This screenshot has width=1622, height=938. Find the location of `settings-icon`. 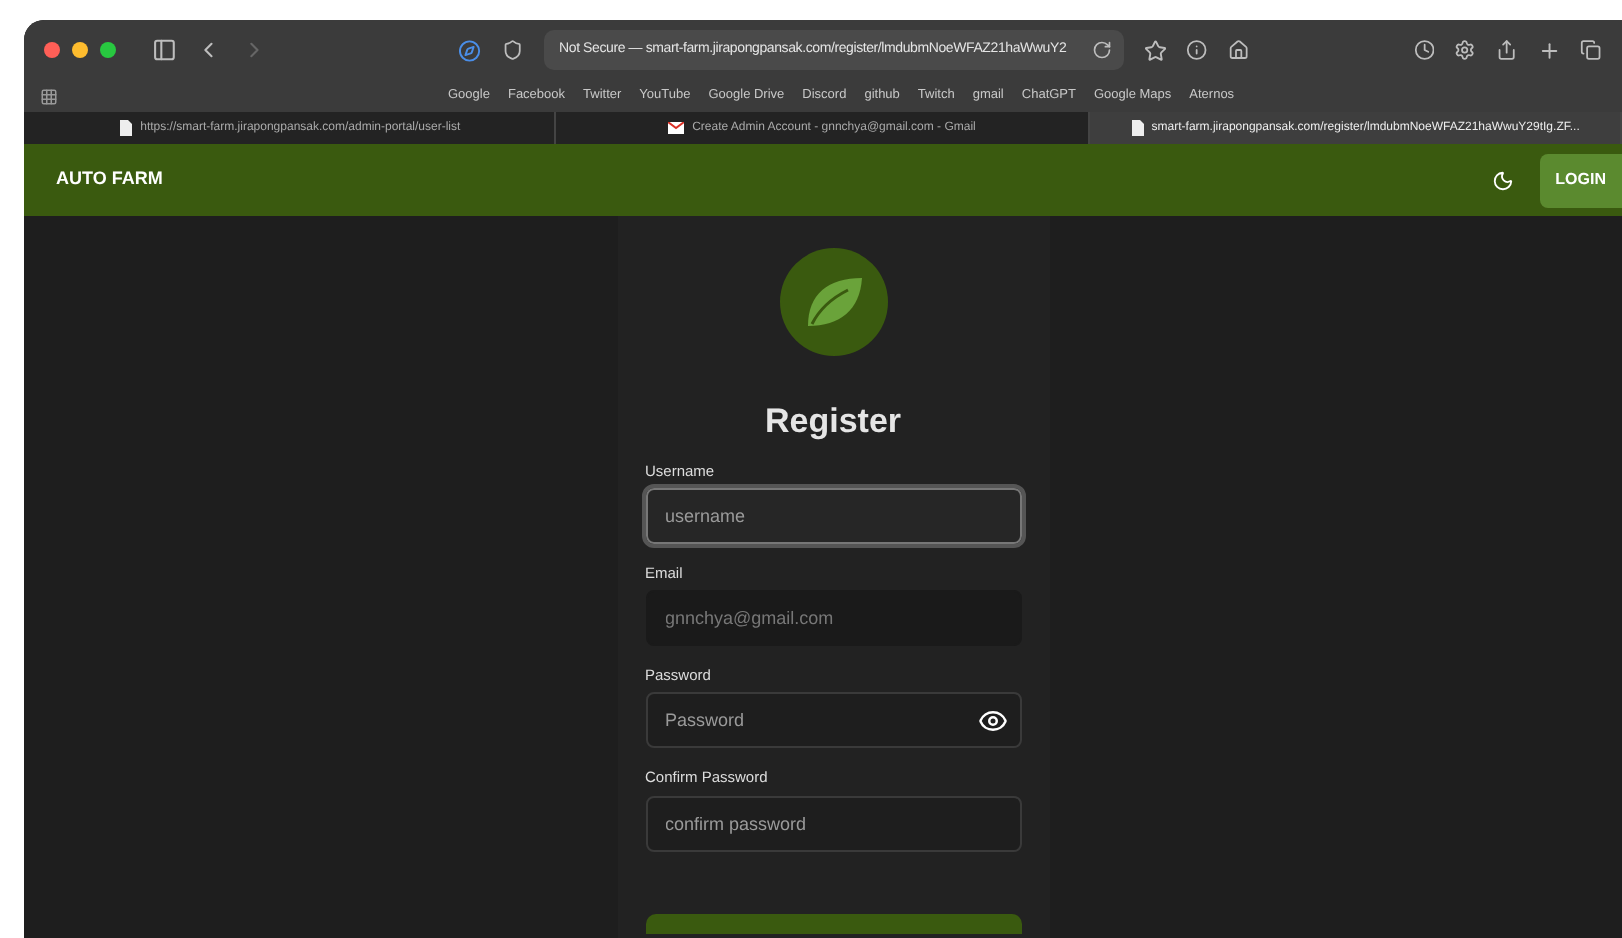

settings-icon is located at coordinates (1465, 50).